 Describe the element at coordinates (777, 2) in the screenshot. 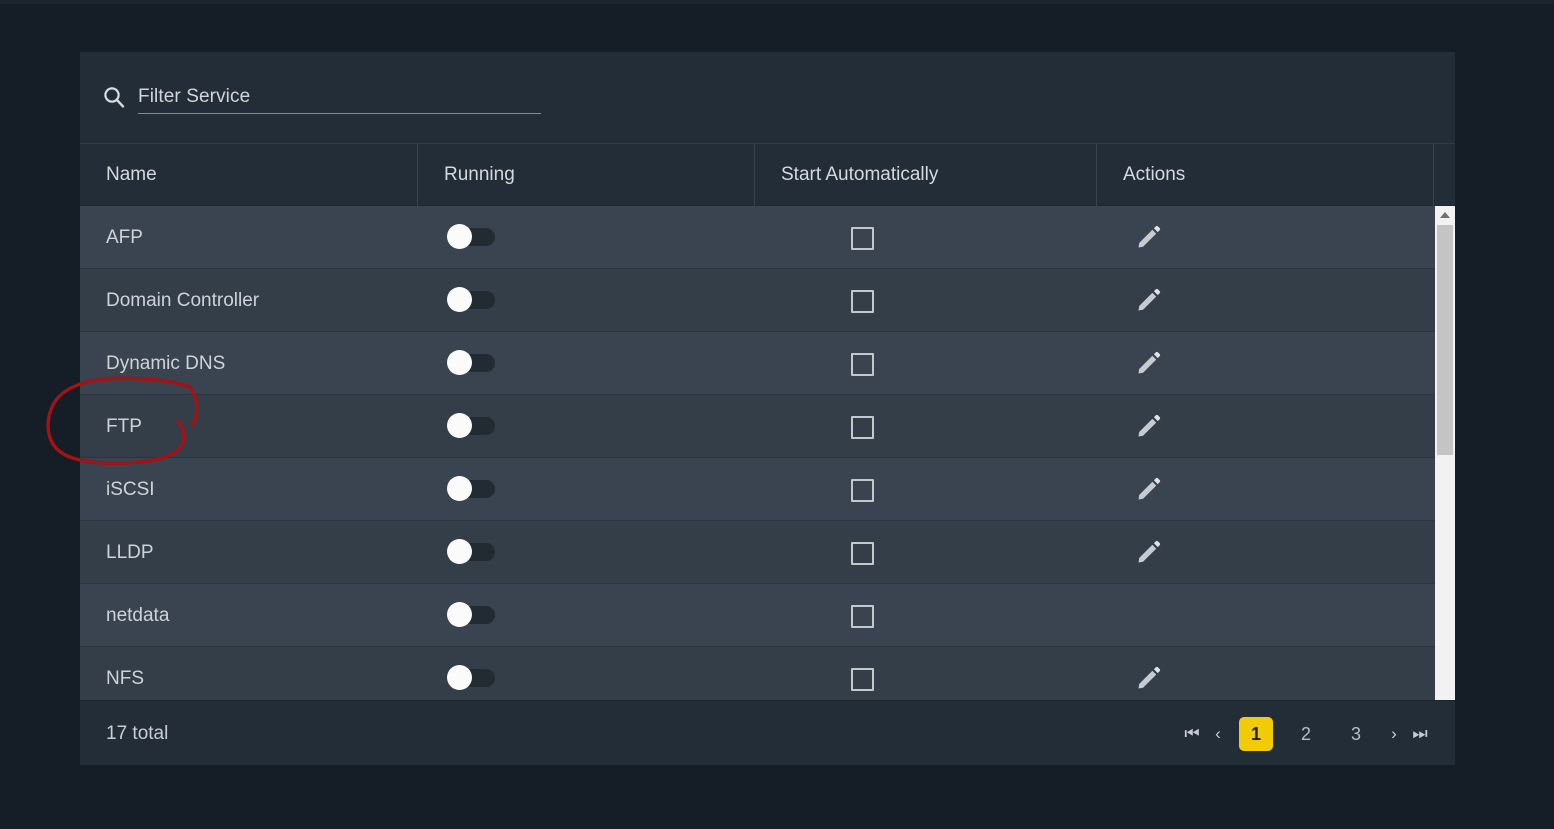

I see `top-strip` at that location.